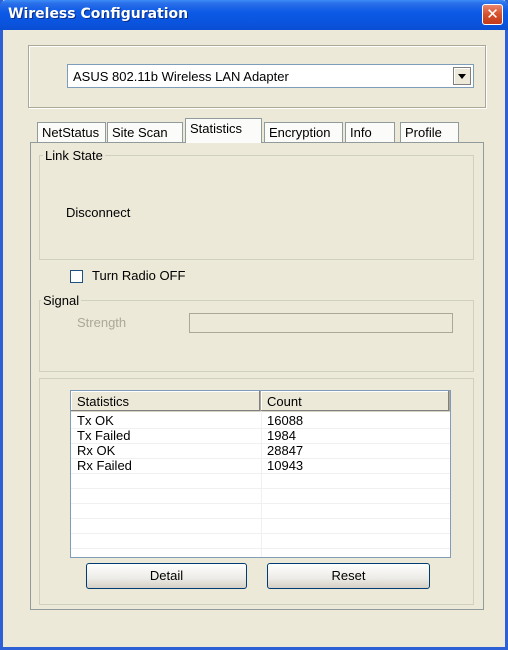 This screenshot has height=650, width=508. Describe the element at coordinates (166, 401) in the screenshot. I see `column-header-statistics: Statistics` at that location.